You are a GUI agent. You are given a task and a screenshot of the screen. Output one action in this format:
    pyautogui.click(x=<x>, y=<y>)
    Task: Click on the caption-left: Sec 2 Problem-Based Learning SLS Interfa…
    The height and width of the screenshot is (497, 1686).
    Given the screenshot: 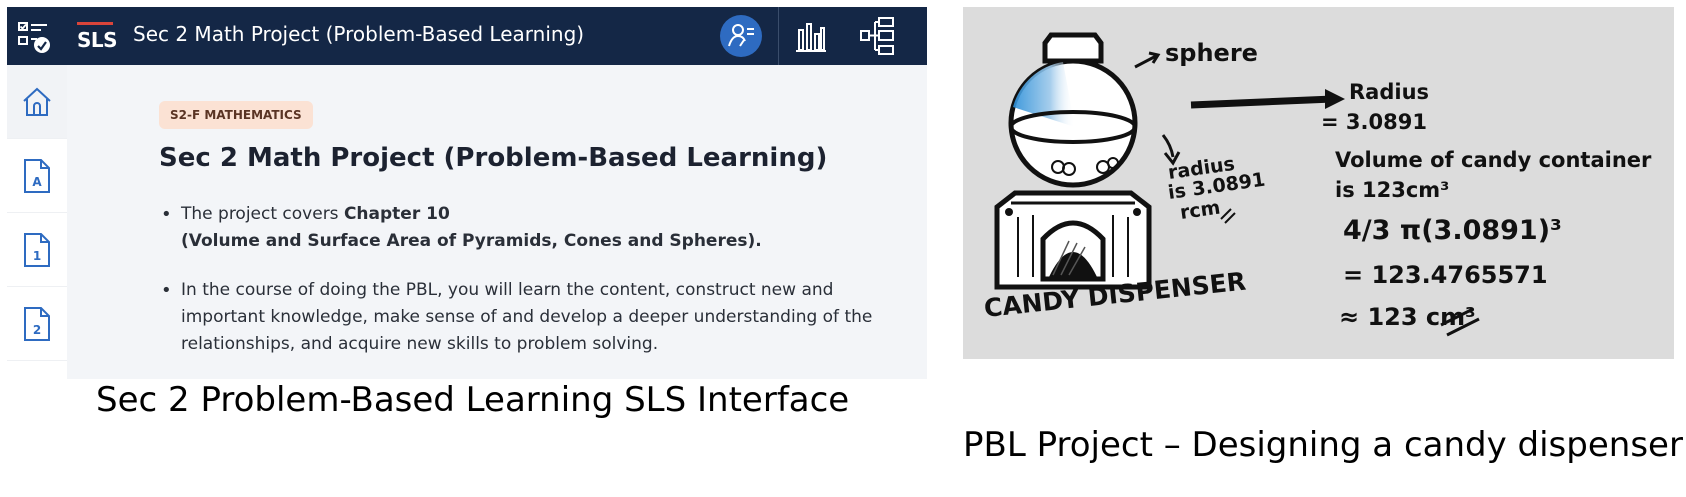 What is the action you would take?
    pyautogui.click(x=473, y=400)
    